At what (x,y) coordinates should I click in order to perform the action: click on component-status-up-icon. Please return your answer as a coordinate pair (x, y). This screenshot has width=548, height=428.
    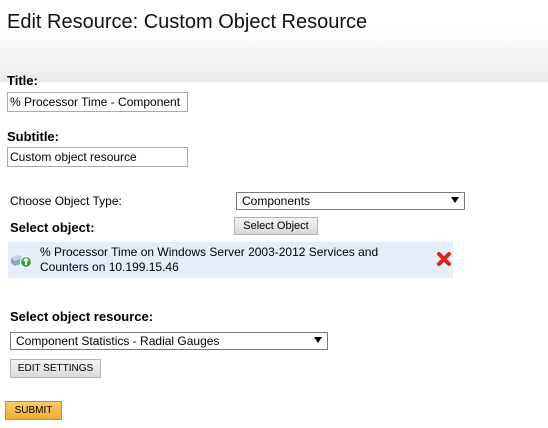
    Looking at the image, I should click on (21, 261).